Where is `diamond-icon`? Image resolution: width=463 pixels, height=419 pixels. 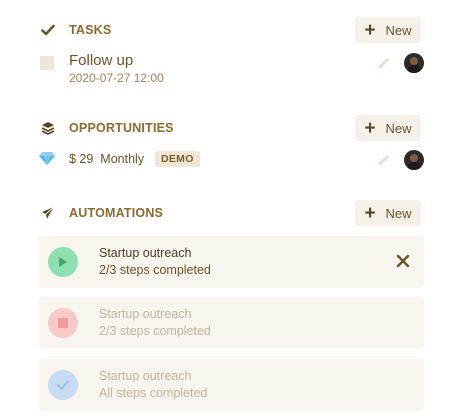
diamond-icon is located at coordinates (47, 158).